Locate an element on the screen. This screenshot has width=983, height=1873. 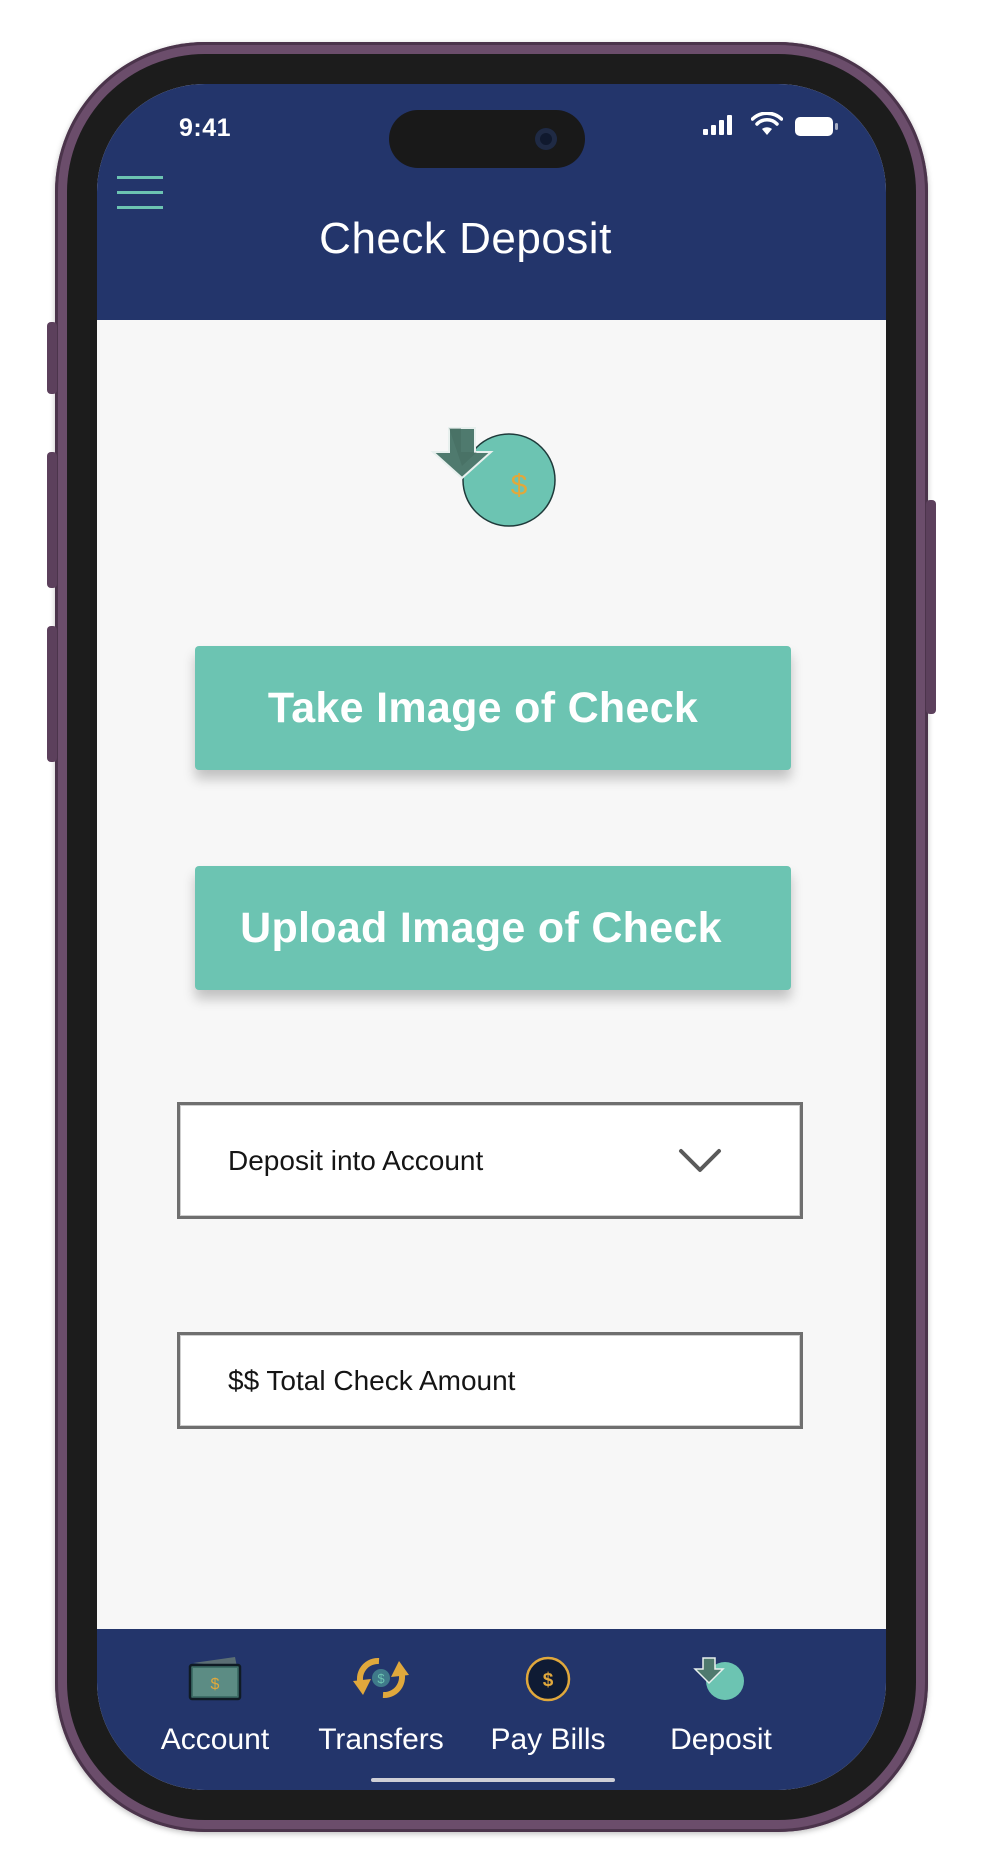
deposit-account-select: Deposit into Account is located at coordinates (490, 1160).